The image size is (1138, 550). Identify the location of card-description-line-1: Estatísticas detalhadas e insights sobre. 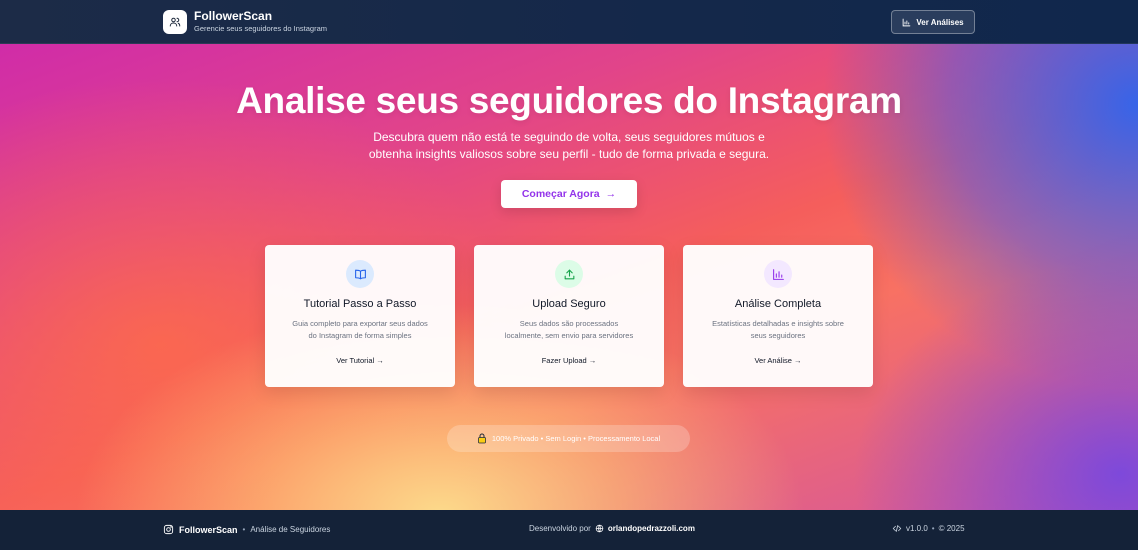
(778, 323).